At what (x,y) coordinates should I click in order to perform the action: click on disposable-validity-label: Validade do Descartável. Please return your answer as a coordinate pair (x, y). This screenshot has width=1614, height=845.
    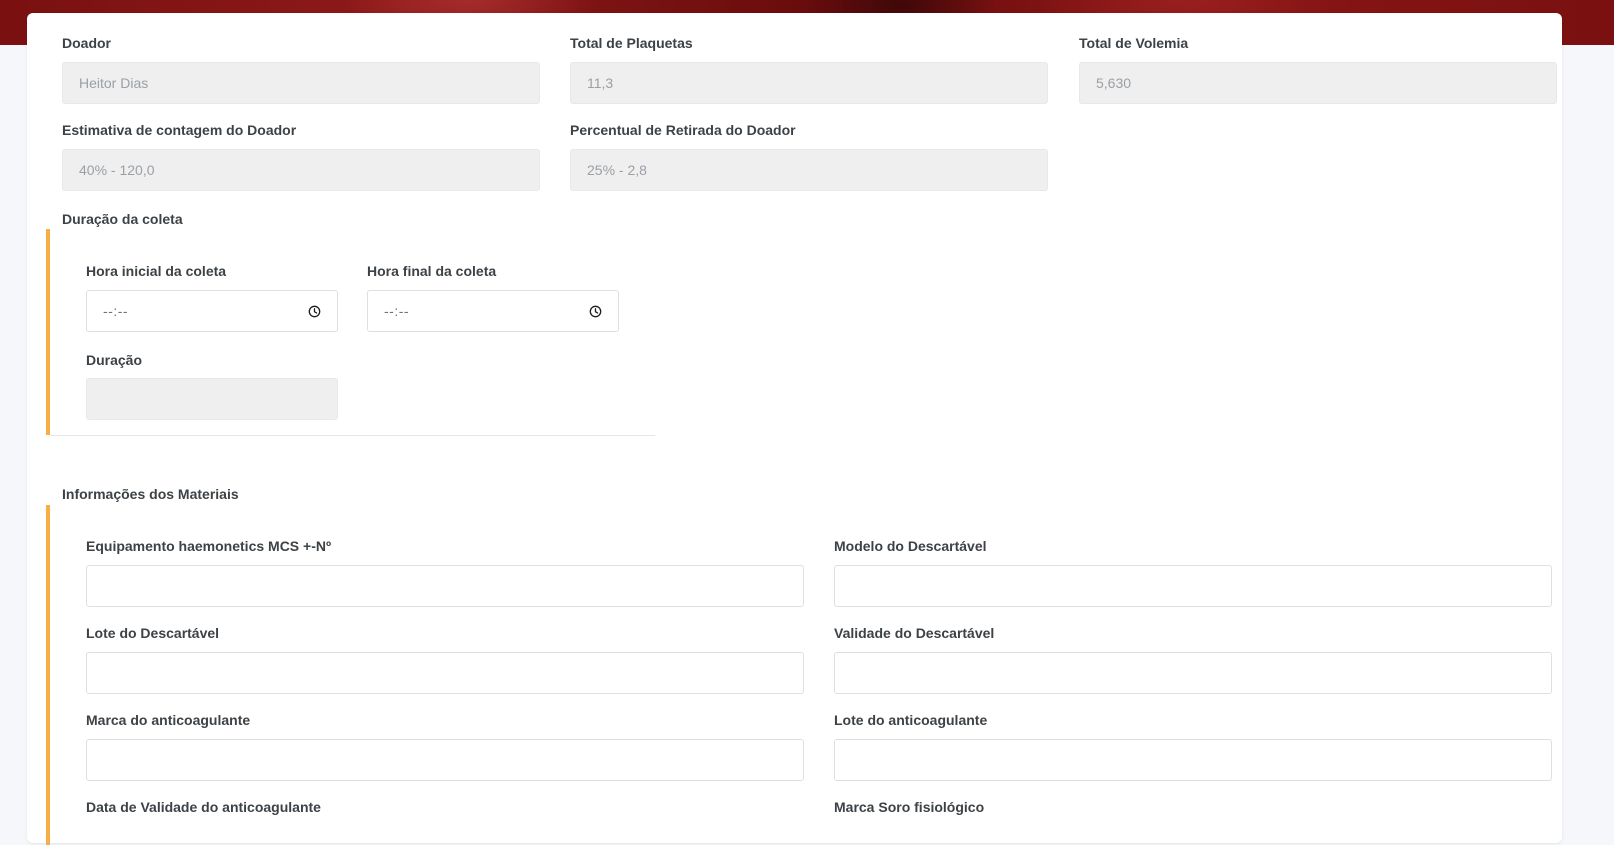
    Looking at the image, I should click on (914, 633).